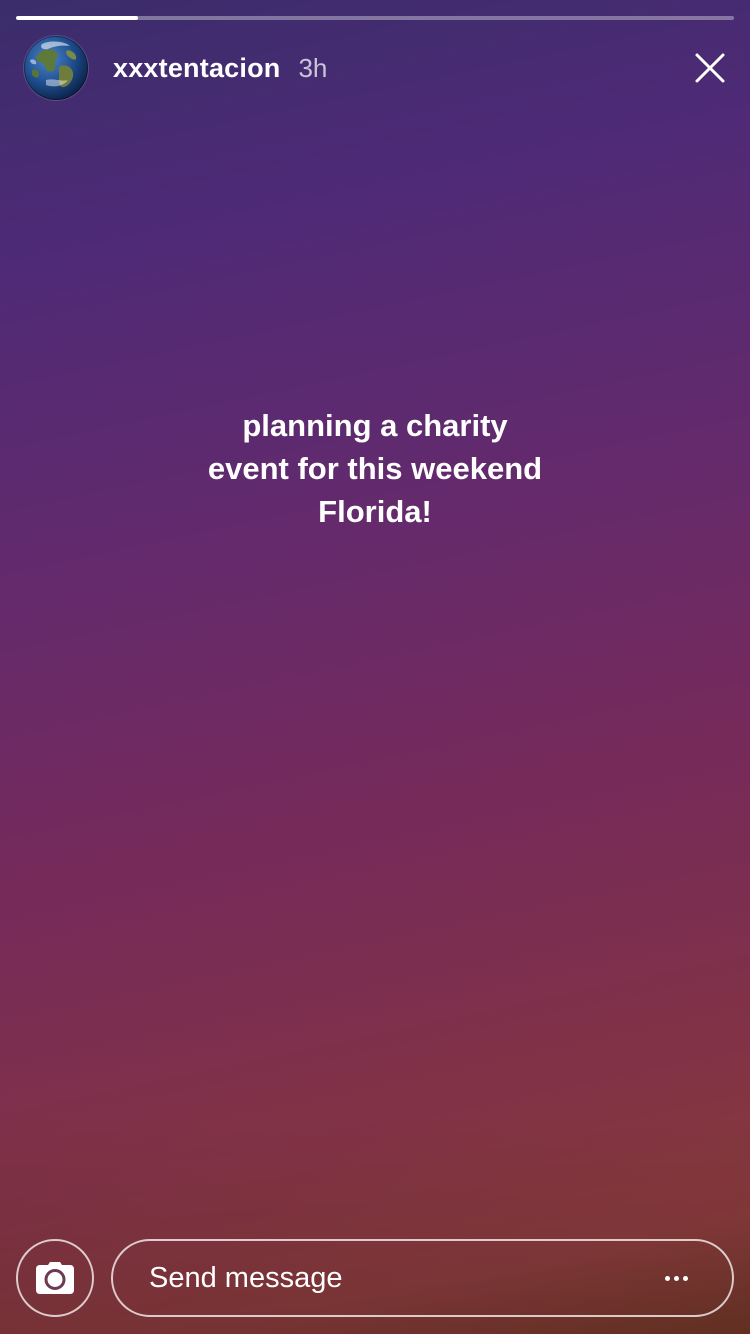 This screenshot has height=1334, width=750. I want to click on story-progress-bar, so click(375, 18).